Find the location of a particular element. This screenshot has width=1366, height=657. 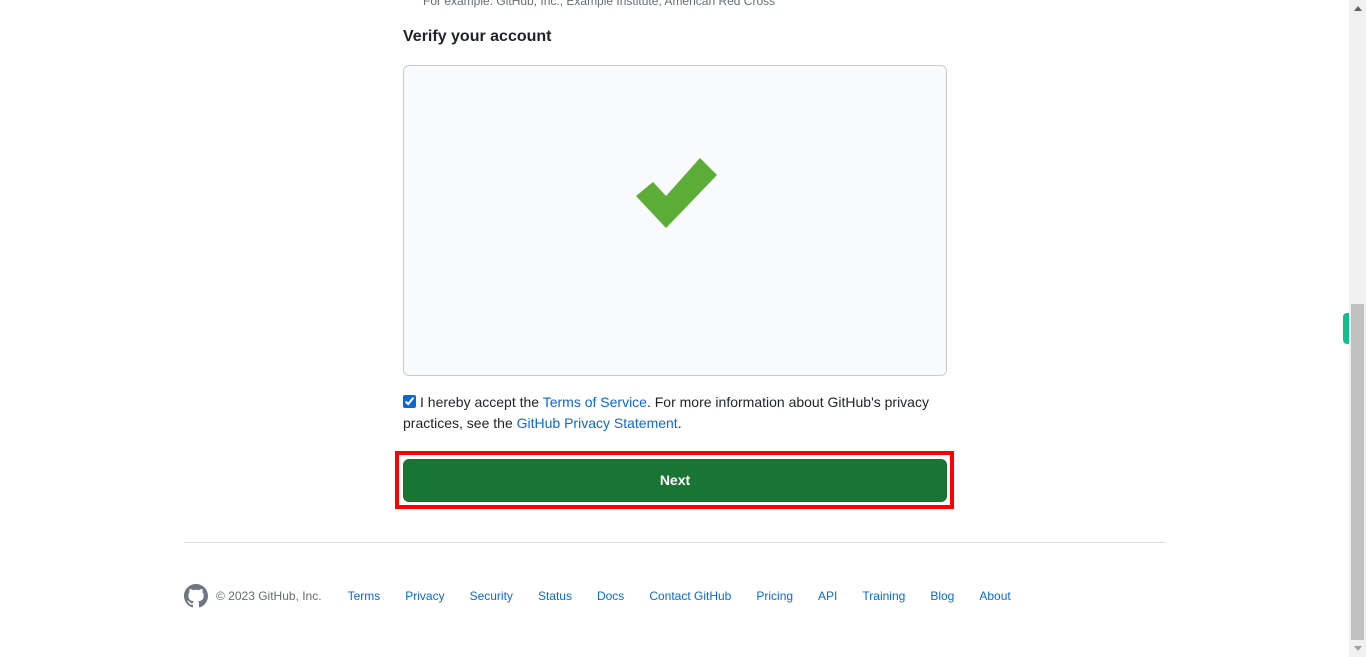

copyright-text: © 2023 GitHub, Inc. is located at coordinates (269, 596).